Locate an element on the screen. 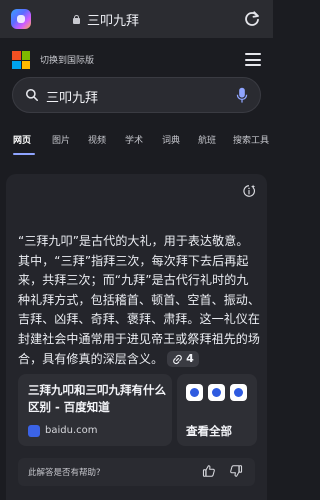  link-icon is located at coordinates (177, 359).